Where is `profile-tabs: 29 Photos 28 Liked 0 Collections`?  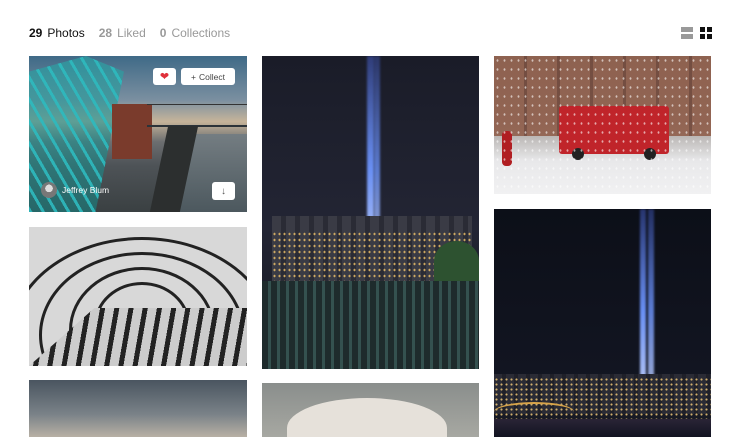 profile-tabs: 29 Photos 28 Liked 0 Collections is located at coordinates (129, 33).